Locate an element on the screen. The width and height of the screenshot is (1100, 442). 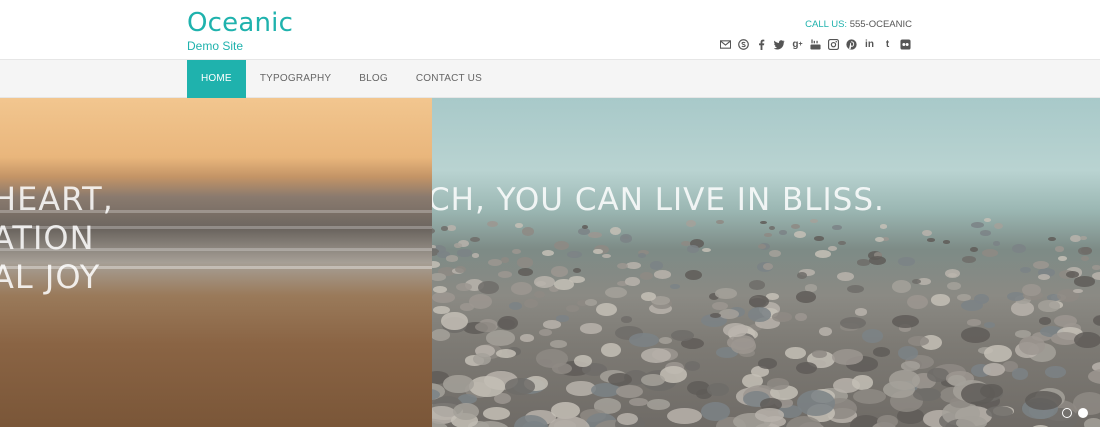
caption-line: HEART, is located at coordinates (57, 199).